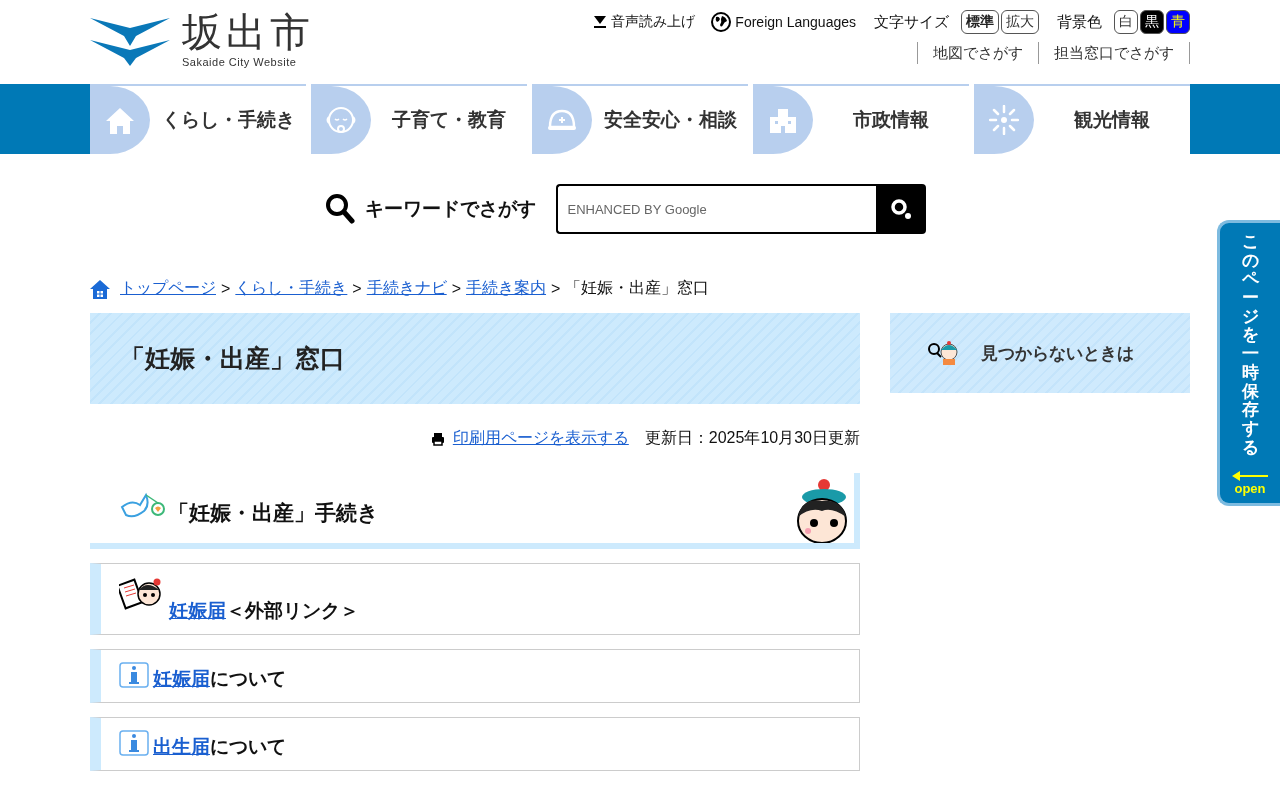 The height and width of the screenshot is (800, 1280). Describe the element at coordinates (600, 22) in the screenshot. I see `download-arrow-icon` at that location.